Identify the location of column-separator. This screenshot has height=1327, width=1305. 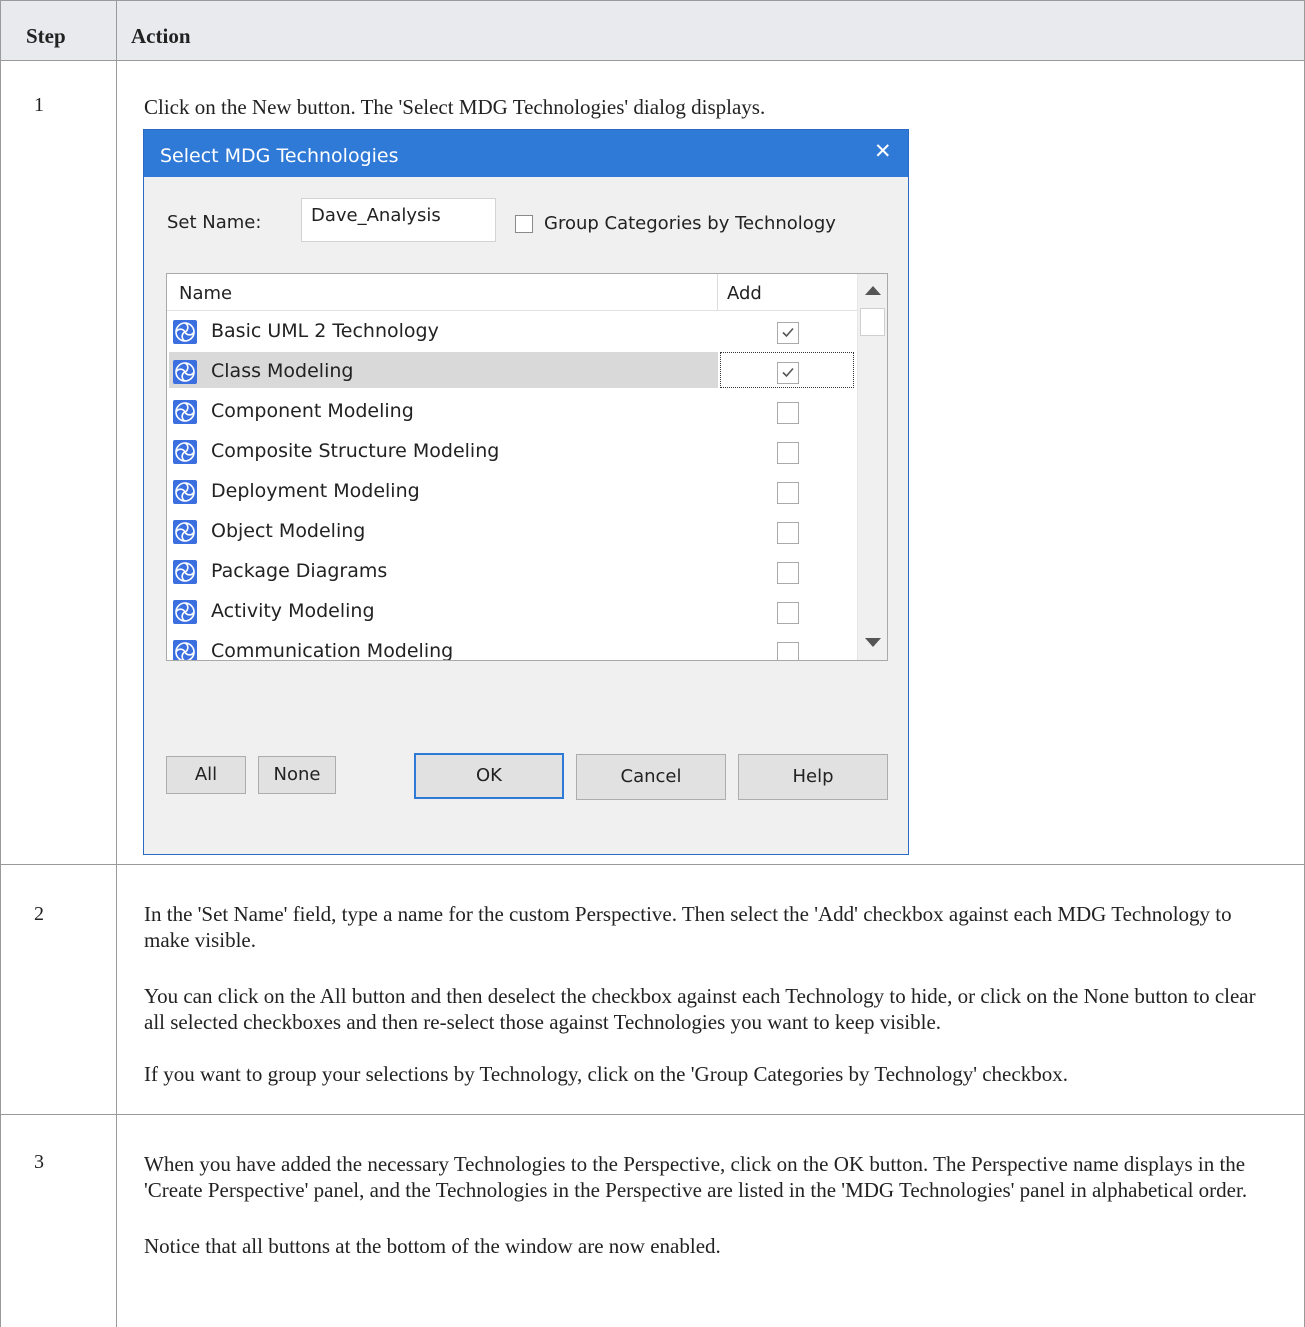
(717, 292).